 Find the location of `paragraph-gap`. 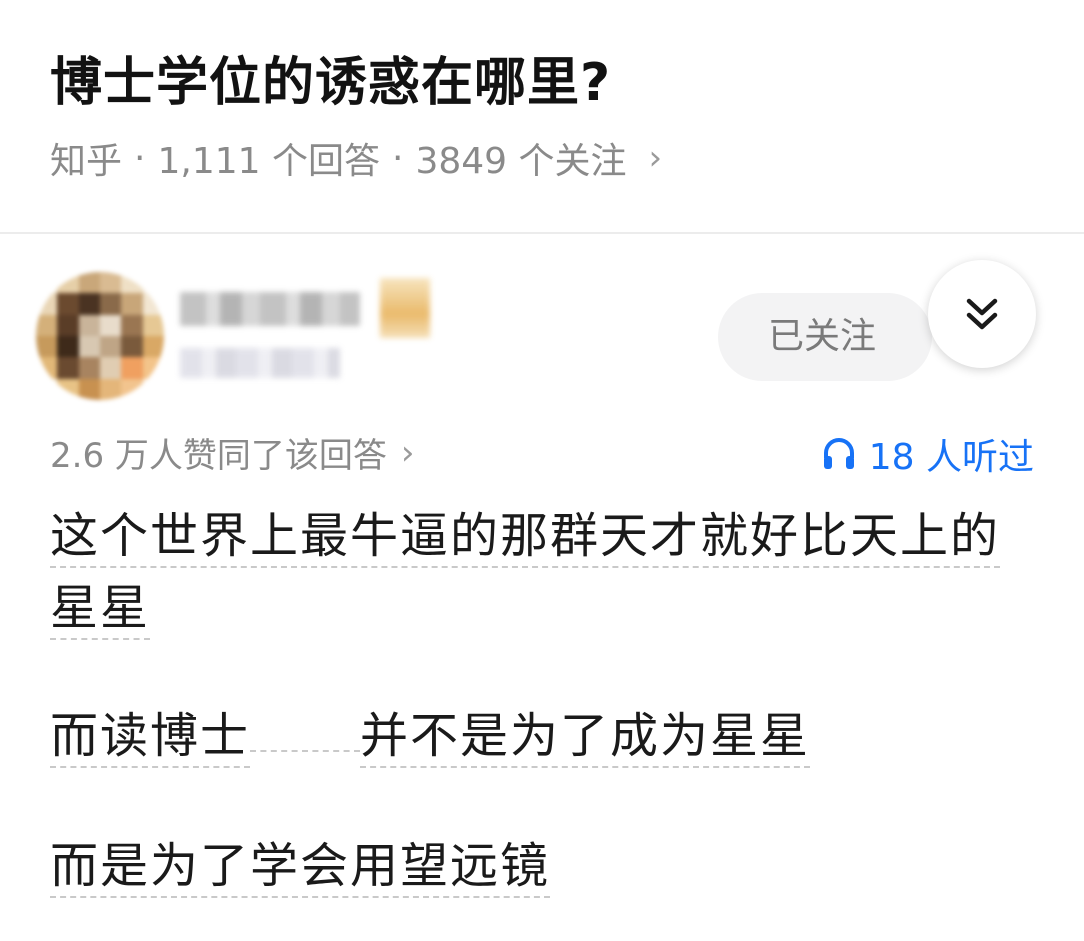

paragraph-gap is located at coordinates (305, 750).